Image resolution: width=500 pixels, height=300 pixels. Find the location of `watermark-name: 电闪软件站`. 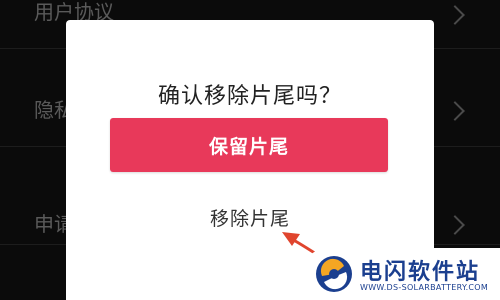

watermark-name: 电闪软件站 is located at coordinates (420, 272).